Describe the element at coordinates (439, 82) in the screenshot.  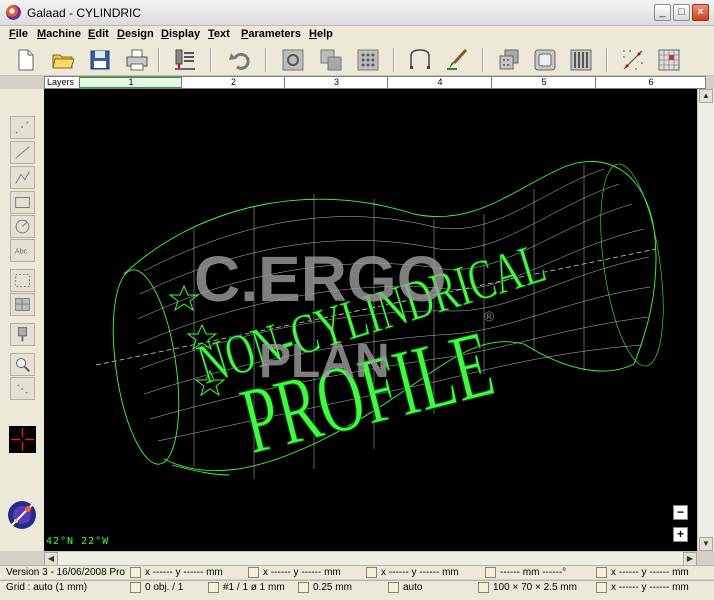
I see `layer-tab-4: 4` at that location.